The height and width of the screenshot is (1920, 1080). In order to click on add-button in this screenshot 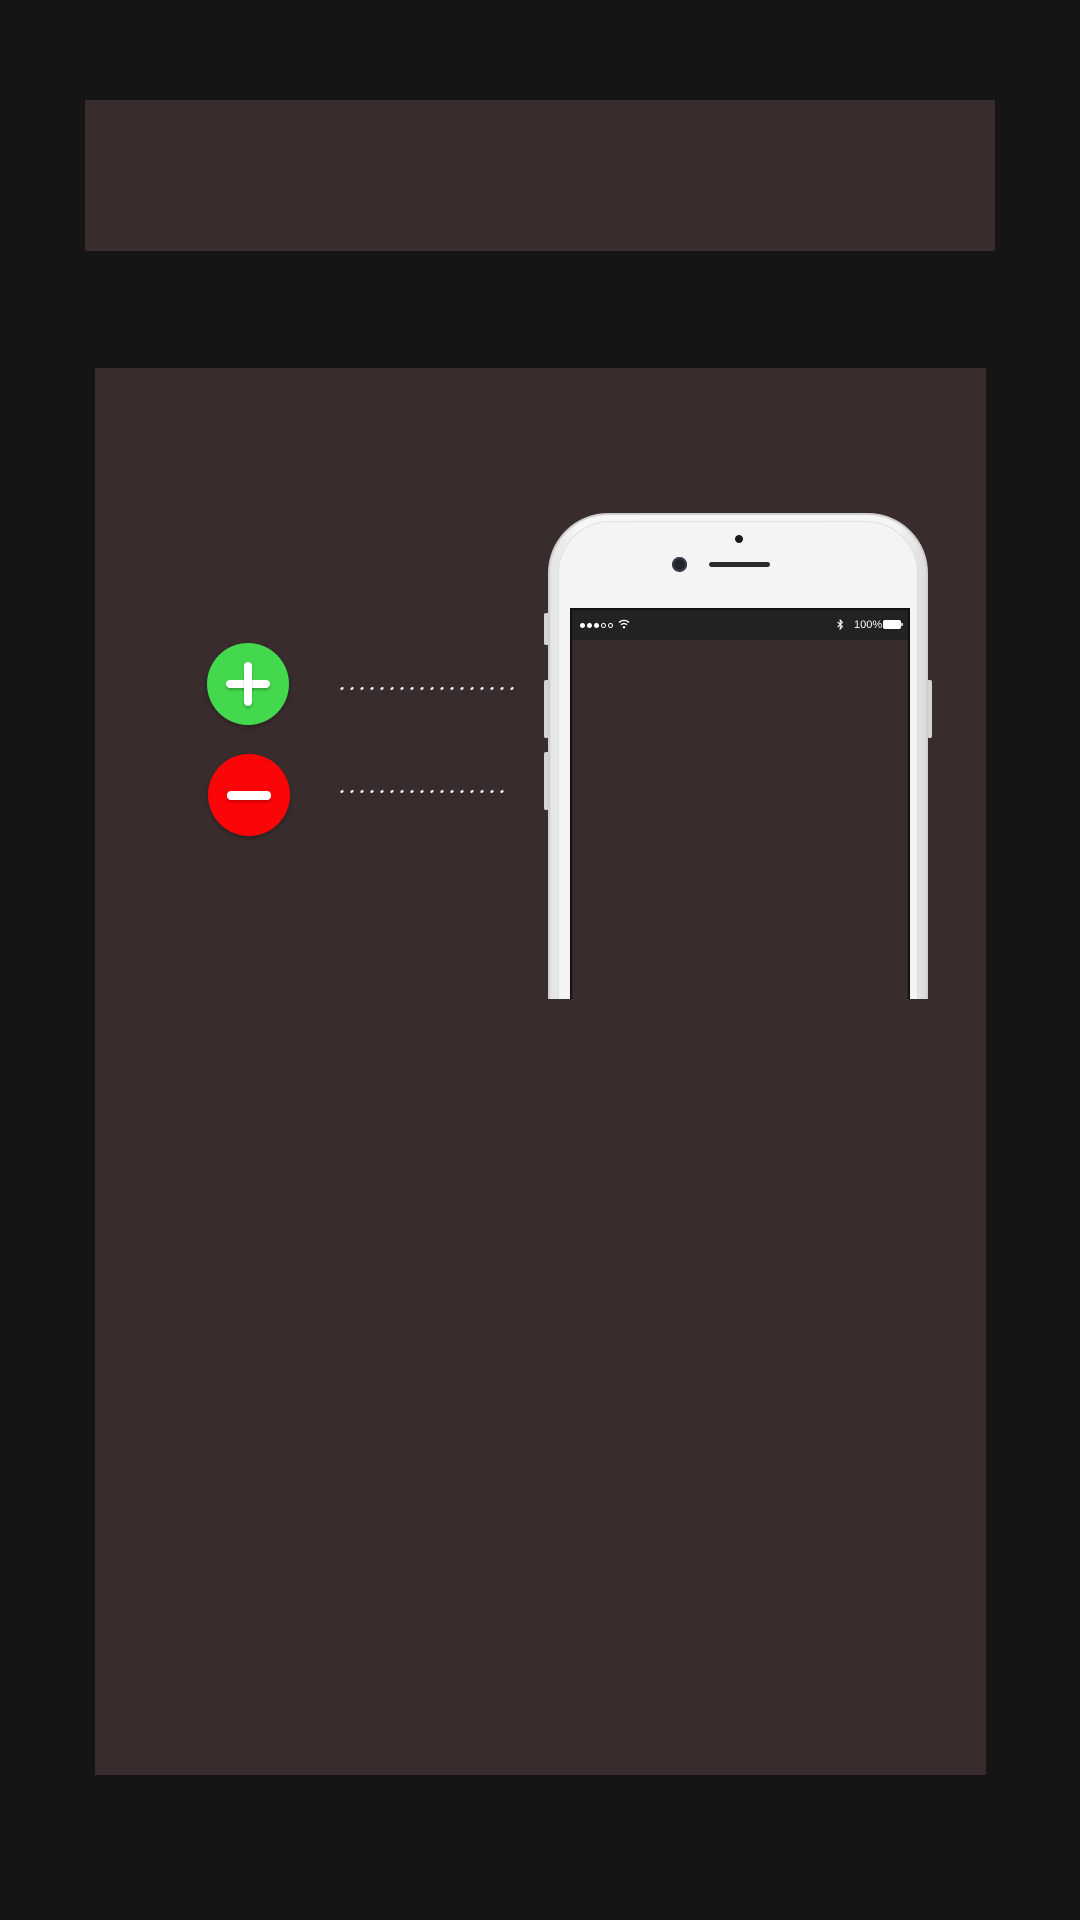, I will do `click(248, 684)`.